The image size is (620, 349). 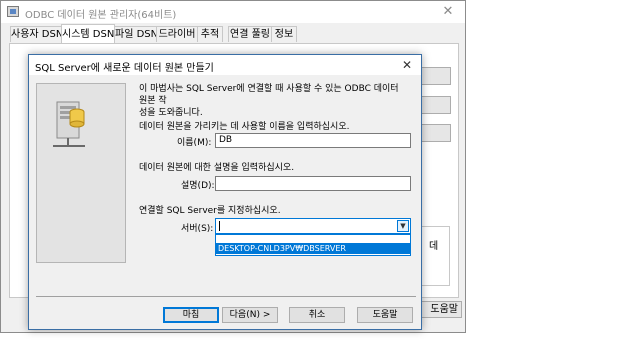 What do you see at coordinates (250, 315) in the screenshot?
I see `next-button: 다음(N) >` at bounding box center [250, 315].